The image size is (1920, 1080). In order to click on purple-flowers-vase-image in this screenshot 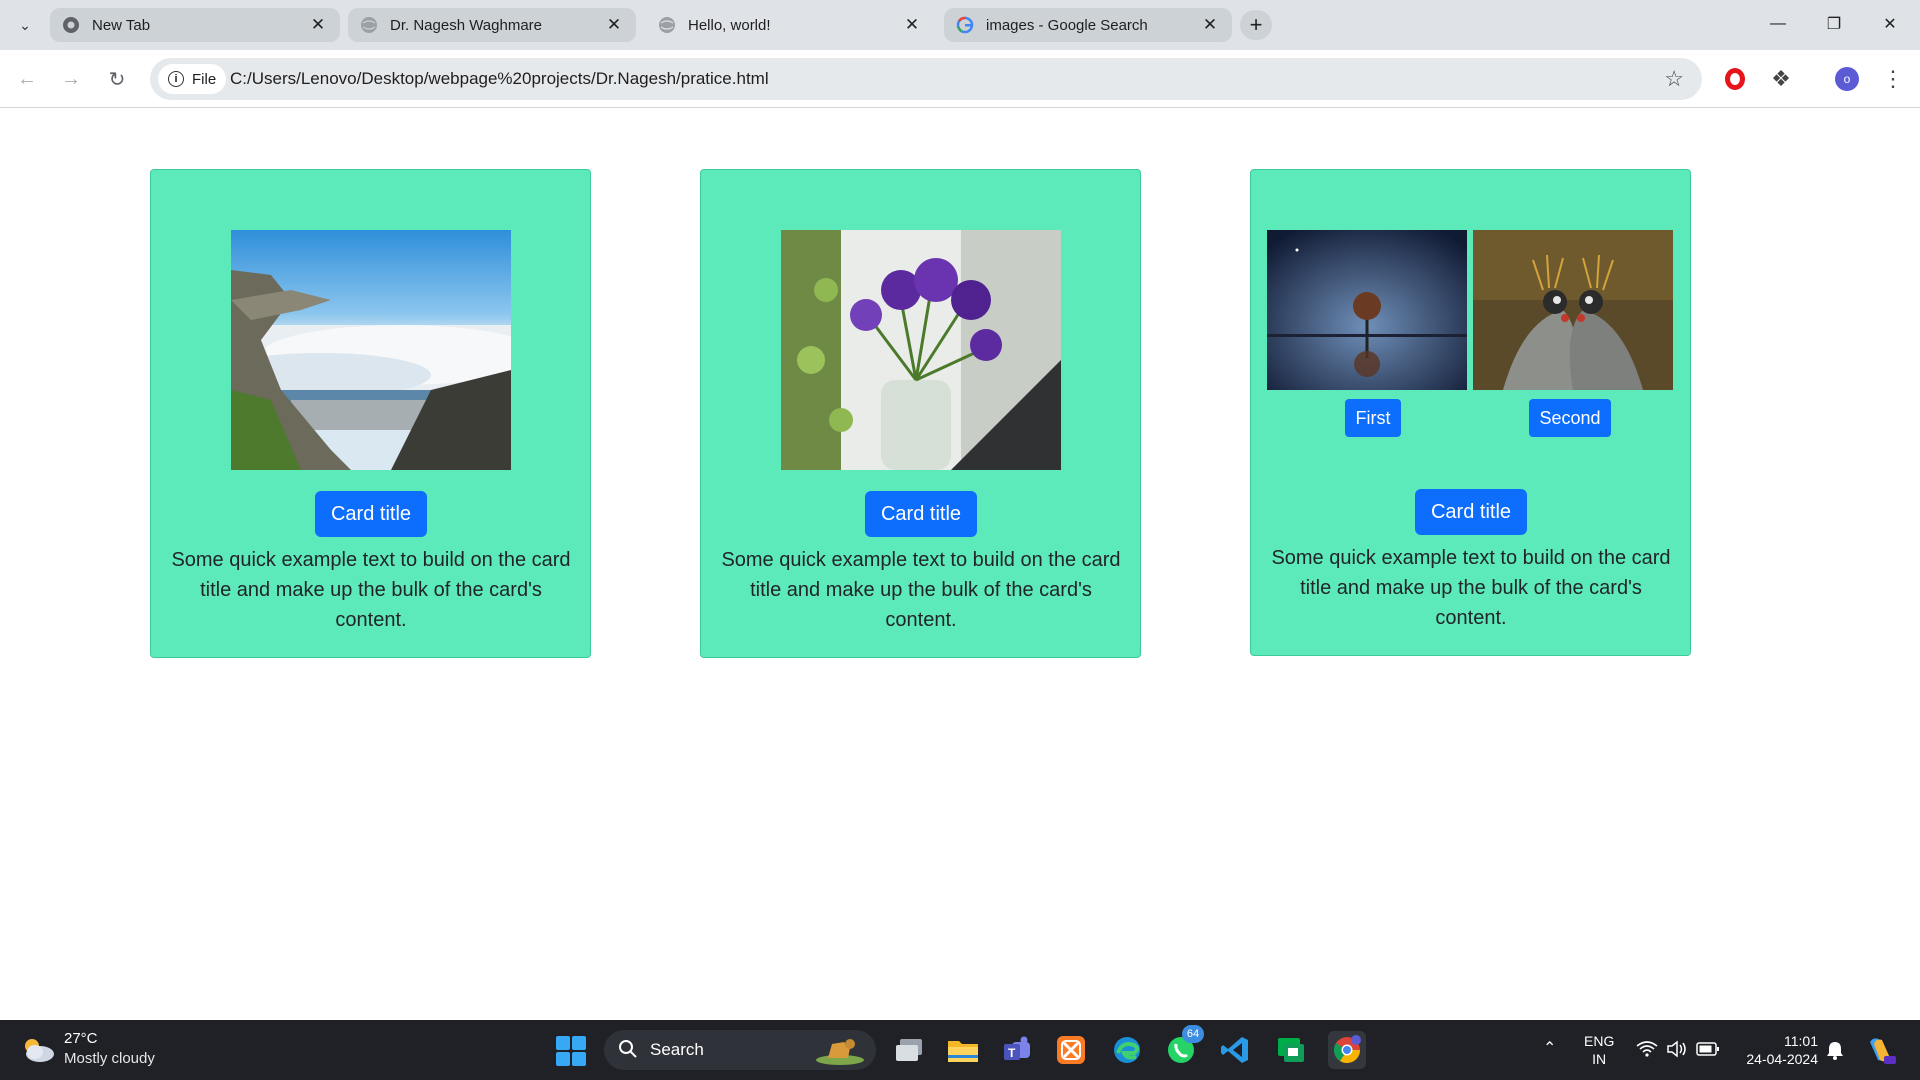, I will do `click(921, 350)`.